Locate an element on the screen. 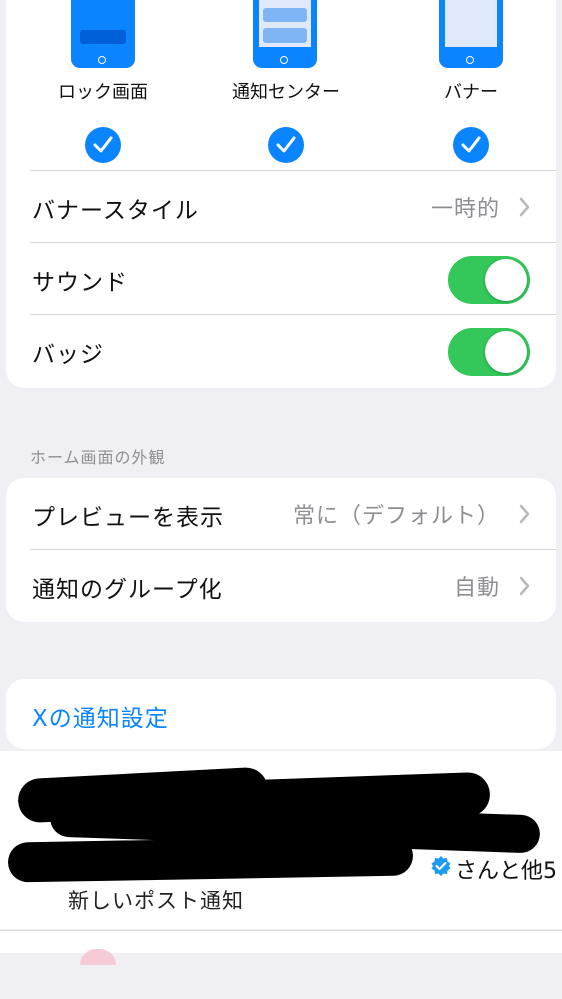  verified-badge-icon is located at coordinates (441, 866).